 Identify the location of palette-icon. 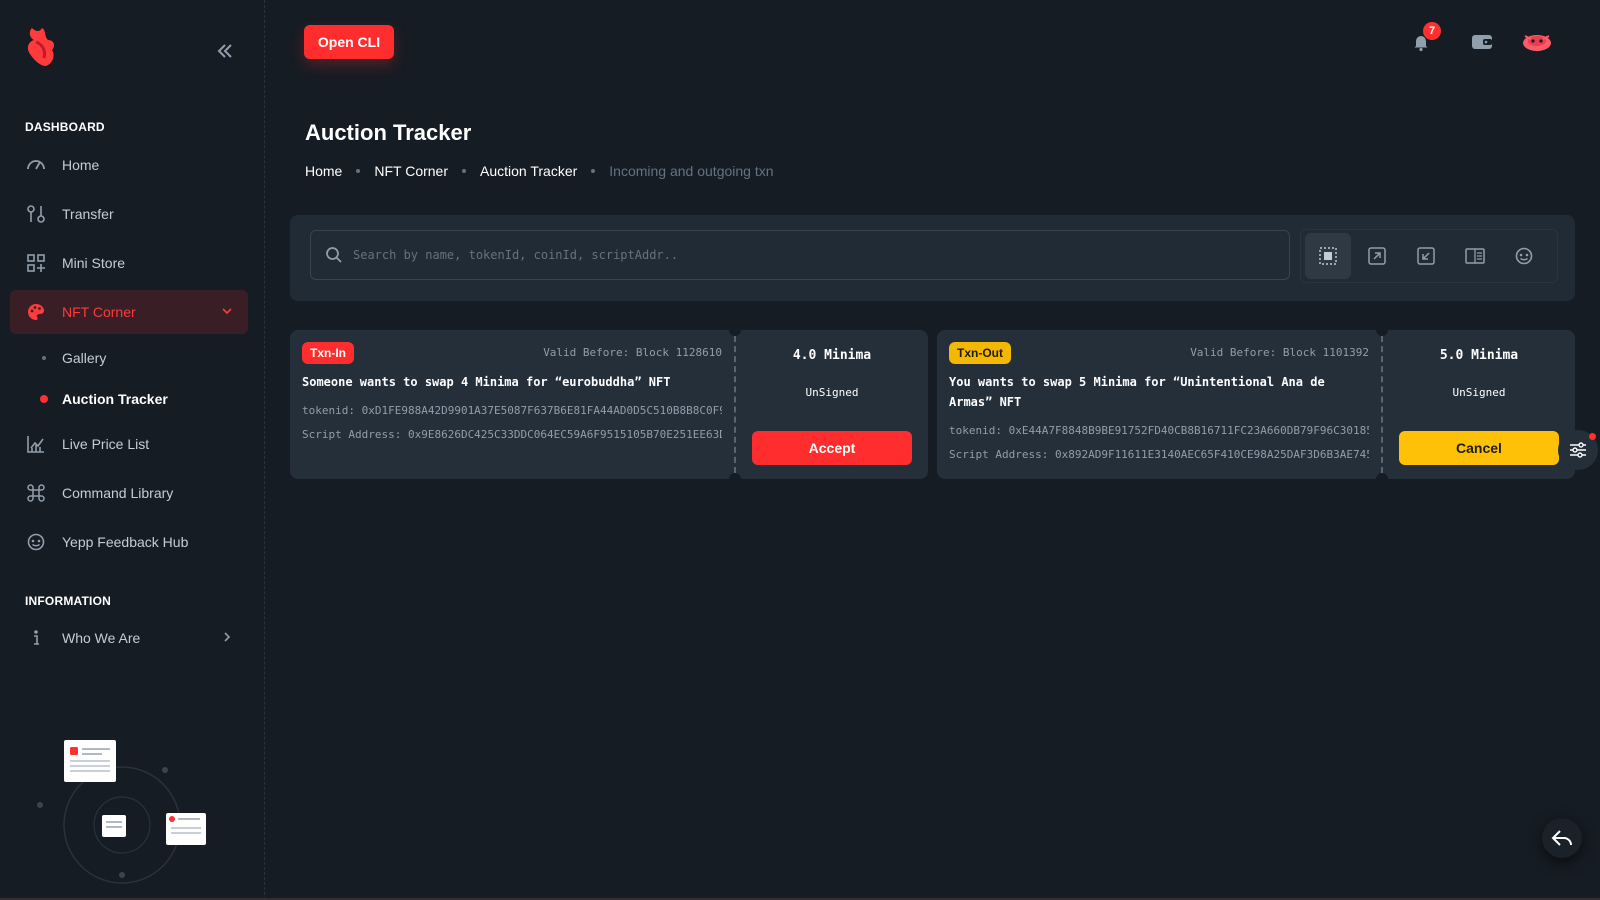
(36, 312).